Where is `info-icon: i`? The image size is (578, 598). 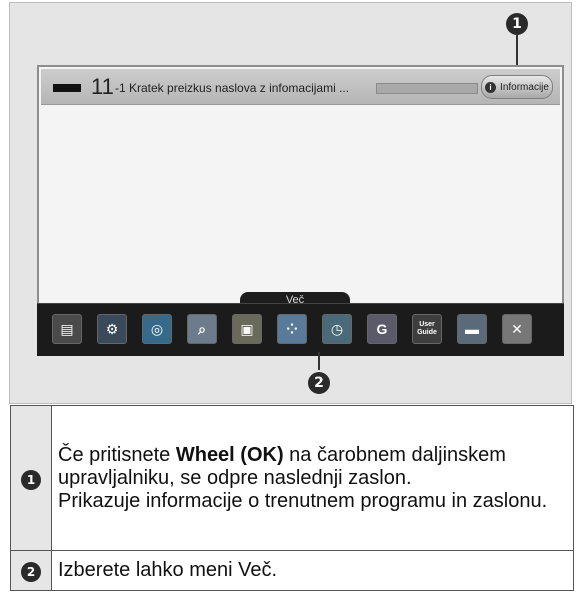
info-icon: i is located at coordinates (491, 87).